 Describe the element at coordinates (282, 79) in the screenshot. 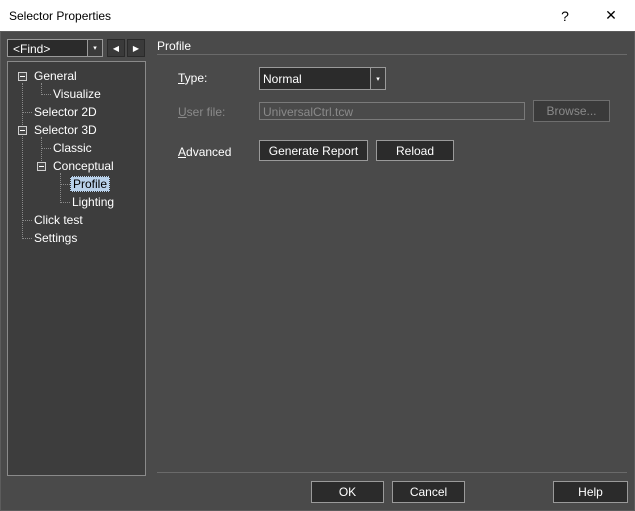

I see `type-value: Normal` at that location.